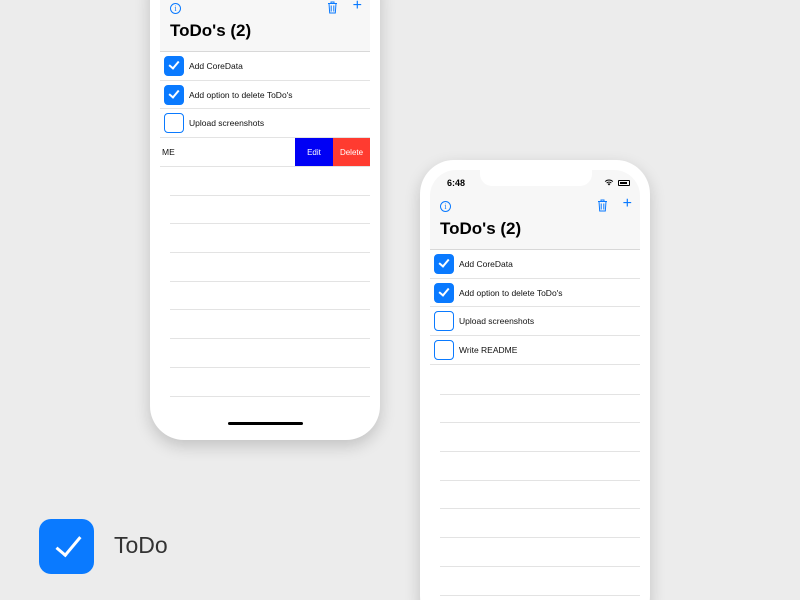 This screenshot has width=800, height=600. Describe the element at coordinates (535, 350) in the screenshot. I see `list-item: Write README` at that location.